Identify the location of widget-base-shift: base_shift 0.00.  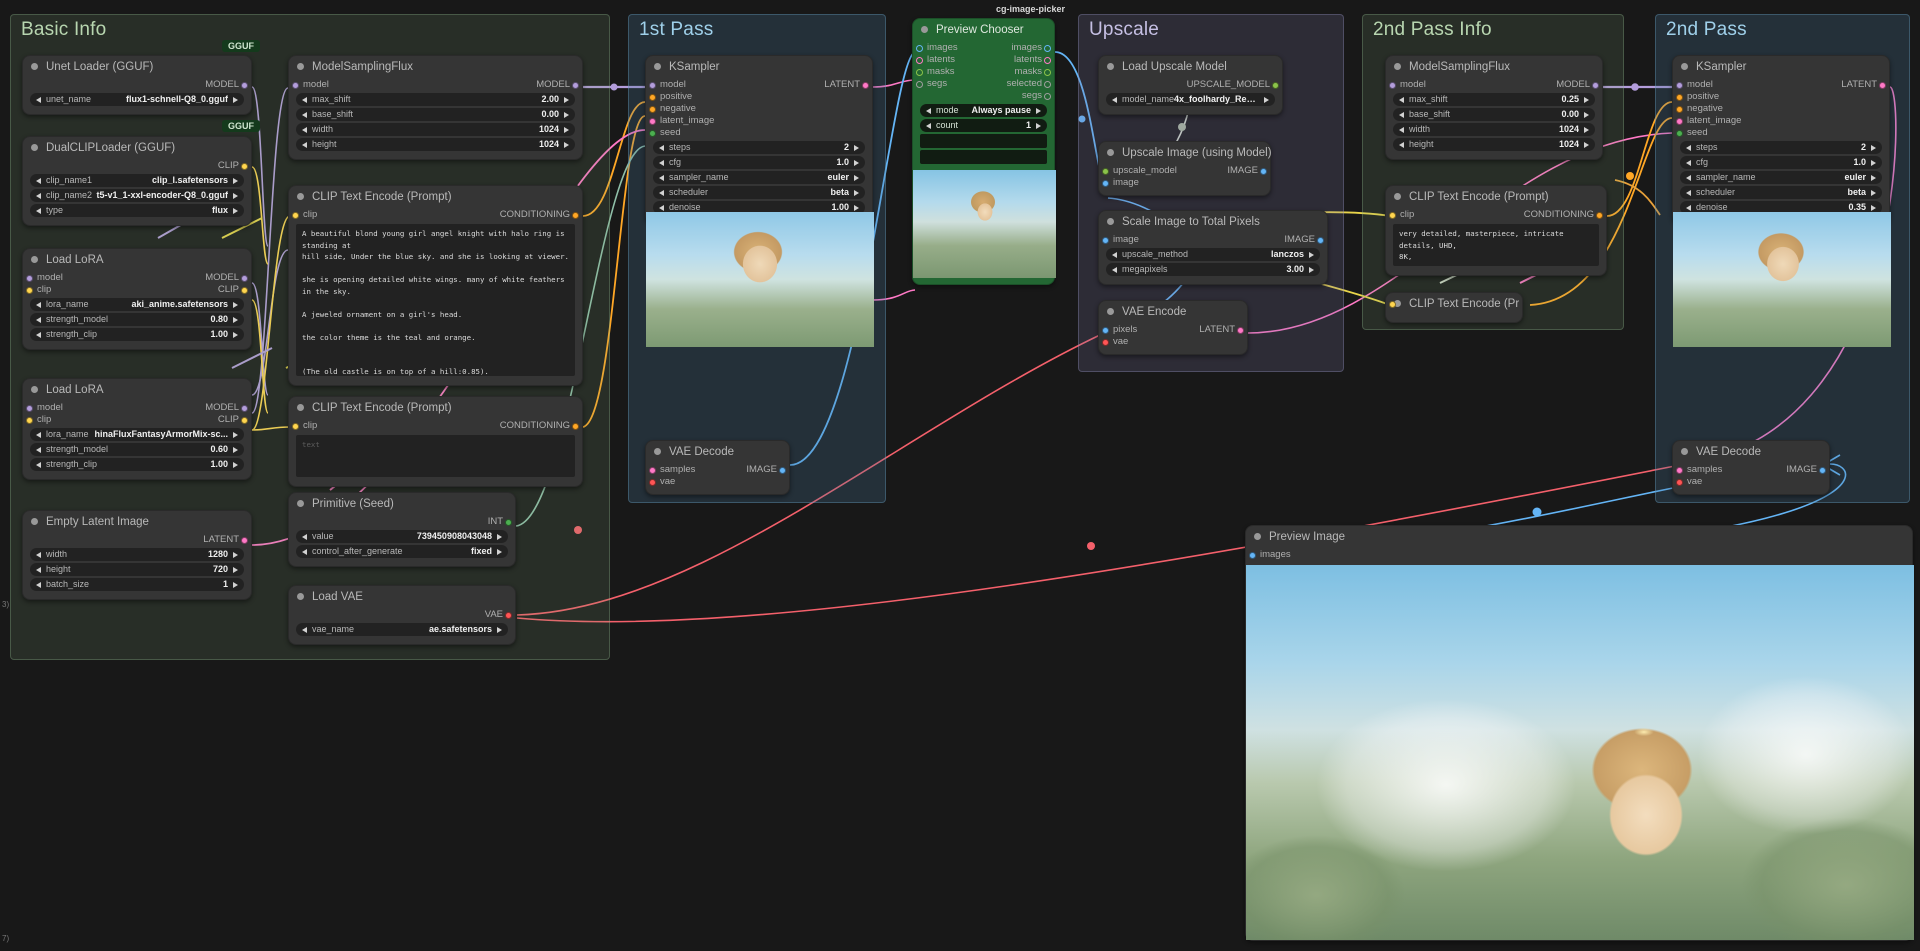
(435, 114).